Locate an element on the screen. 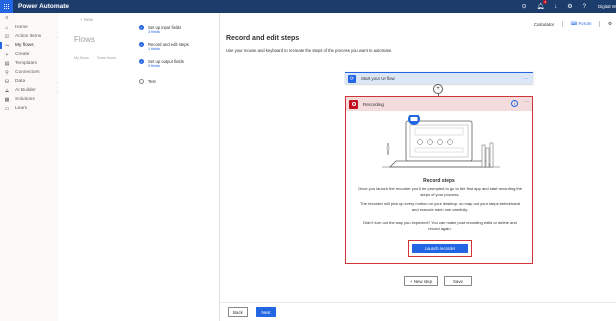 The height and width of the screenshot is (321, 616). record-steps-heading: Record steps is located at coordinates (439, 181).